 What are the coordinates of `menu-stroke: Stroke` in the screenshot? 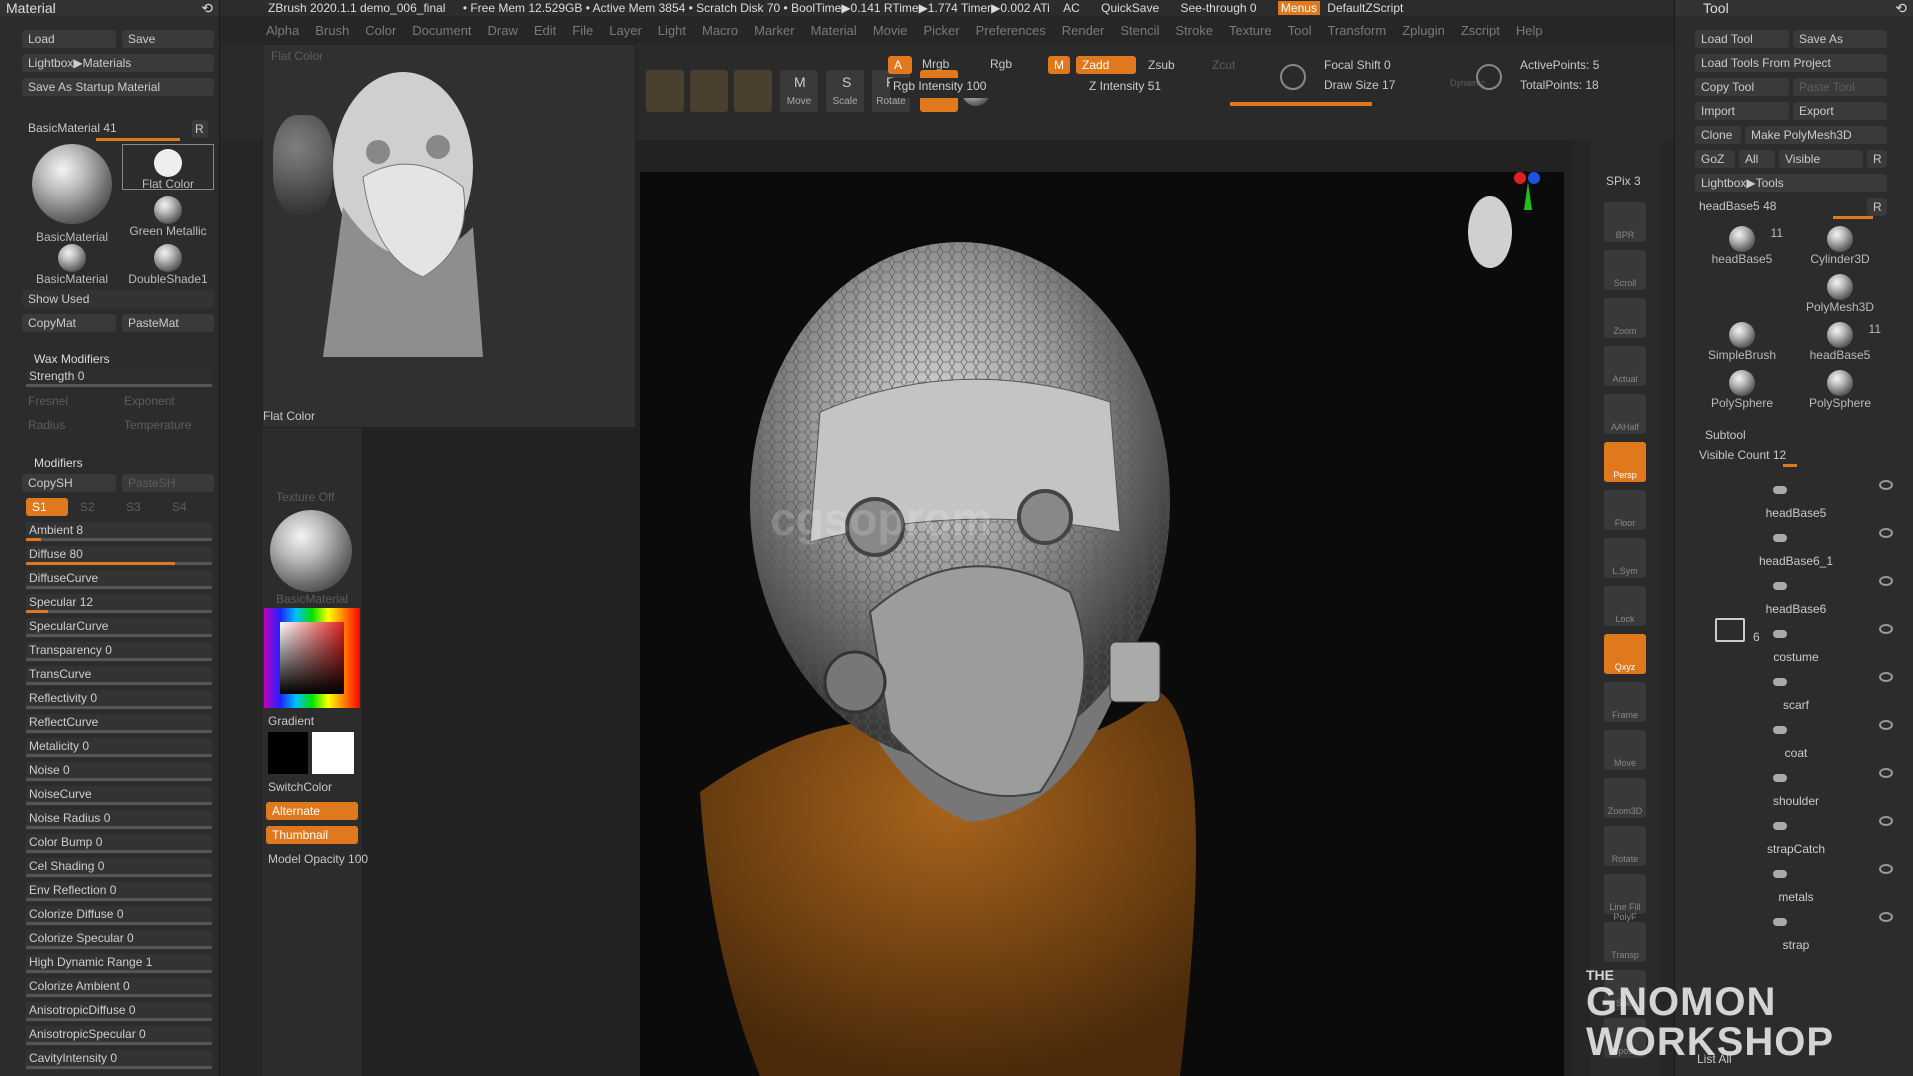 It's located at (1194, 30).